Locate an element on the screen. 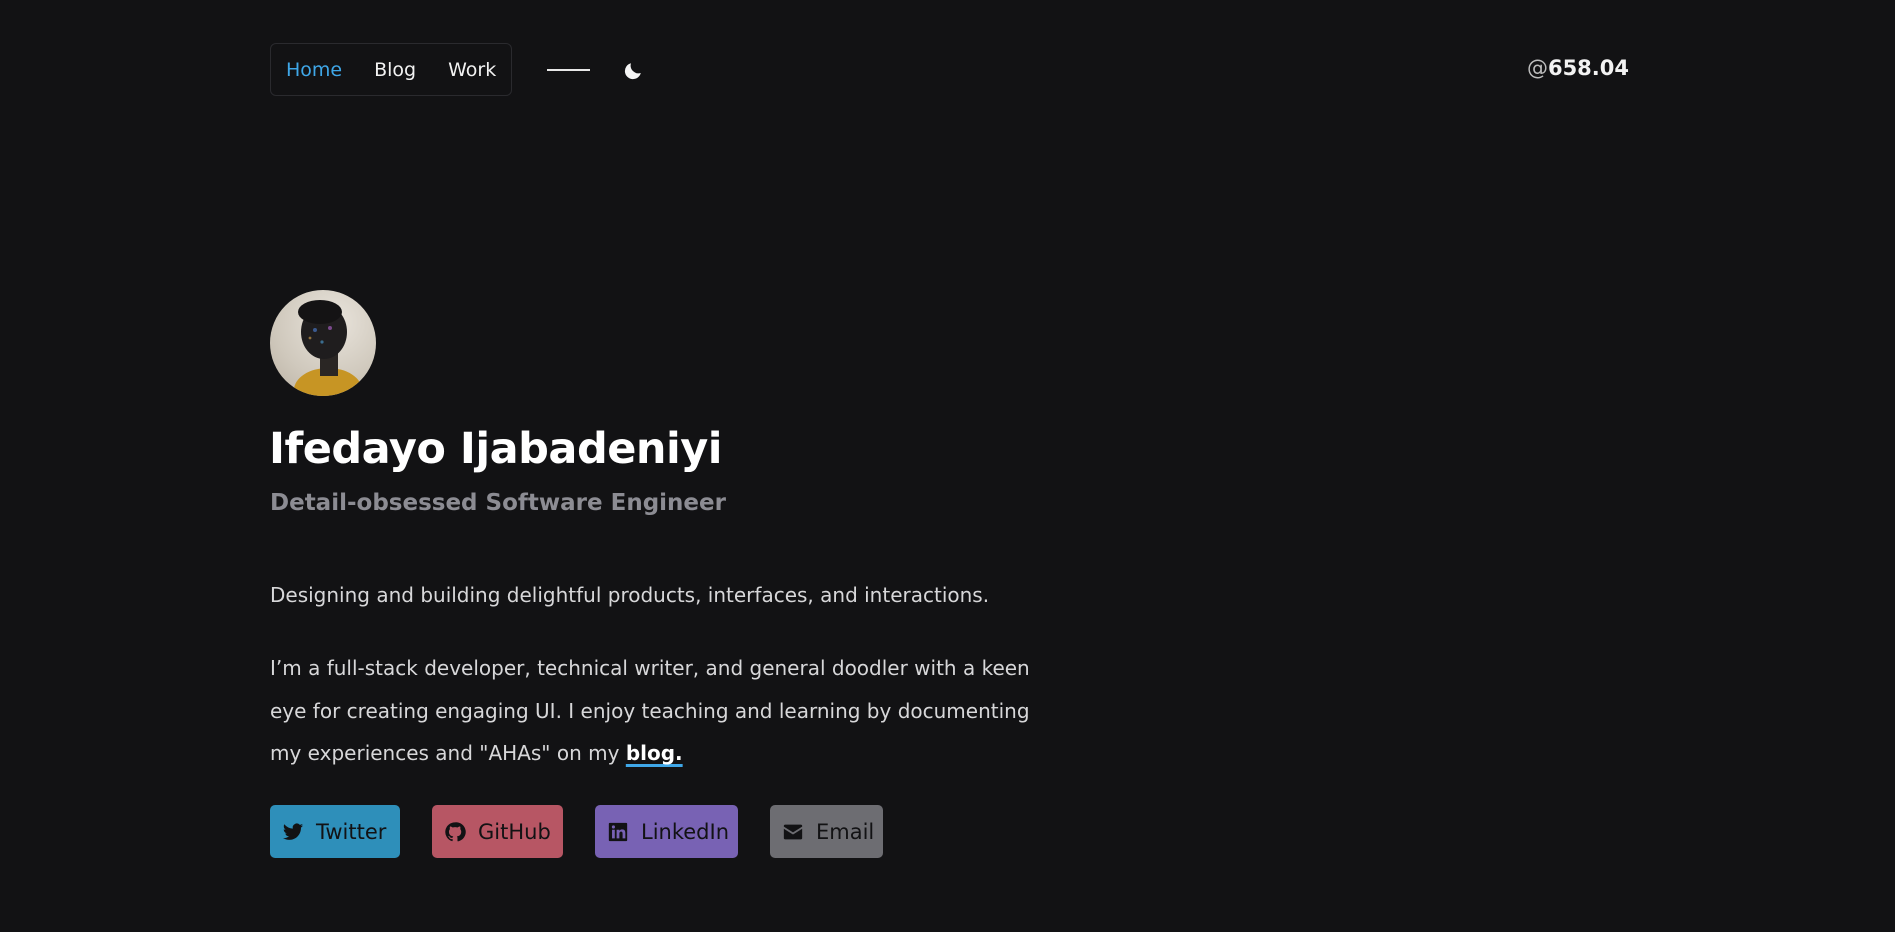 This screenshot has width=1895, height=932. blog-link: blog. is located at coordinates (654, 753).